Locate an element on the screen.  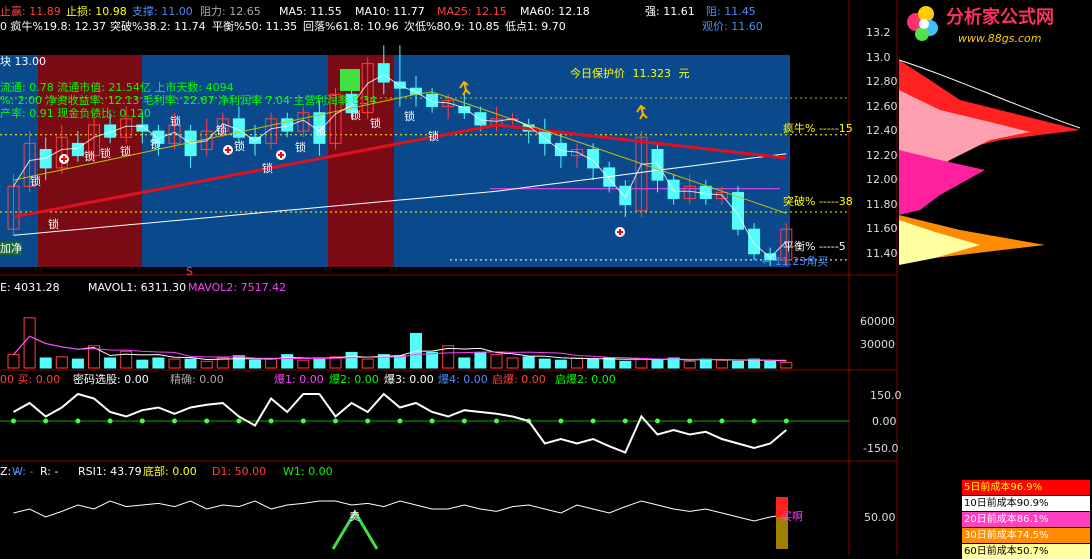
stop-loss-value: 止损: 10.98 is located at coordinates (96, 11).